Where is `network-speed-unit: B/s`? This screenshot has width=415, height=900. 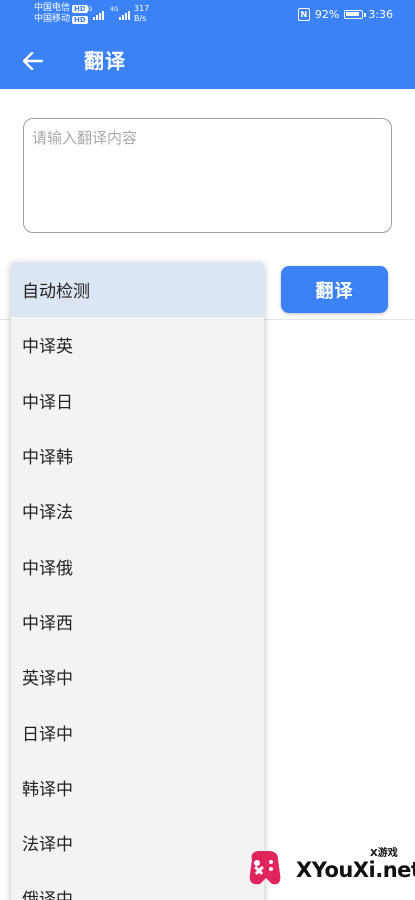 network-speed-unit: B/s is located at coordinates (140, 18).